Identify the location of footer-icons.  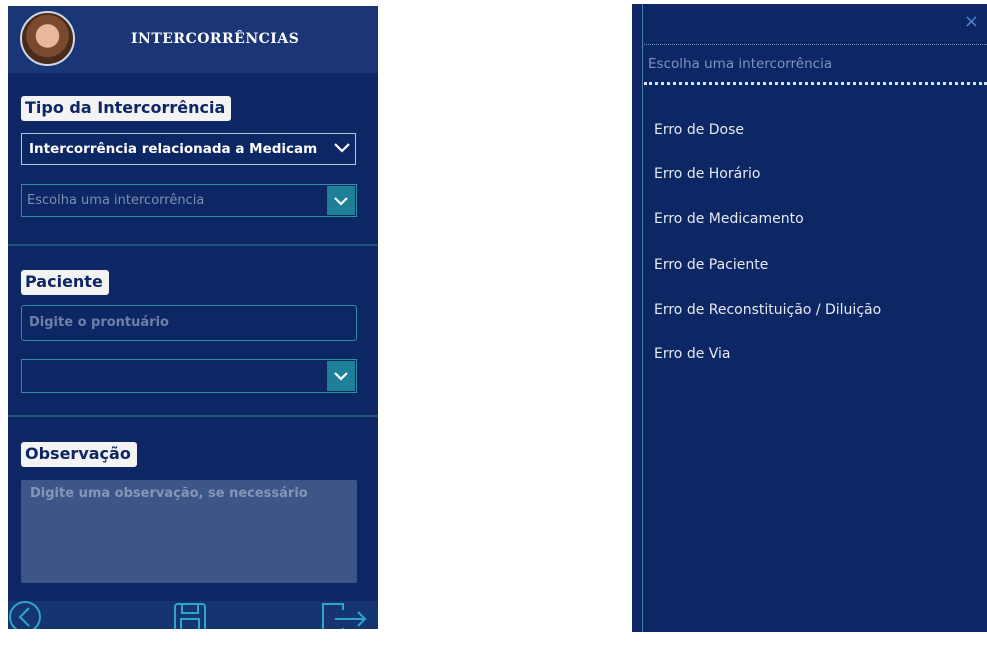
(188, 615).